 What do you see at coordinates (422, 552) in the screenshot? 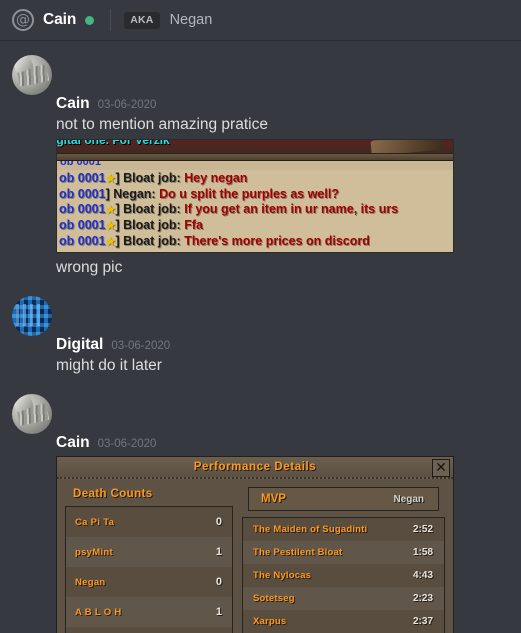
I see `boss-time: 1:58` at bounding box center [422, 552].